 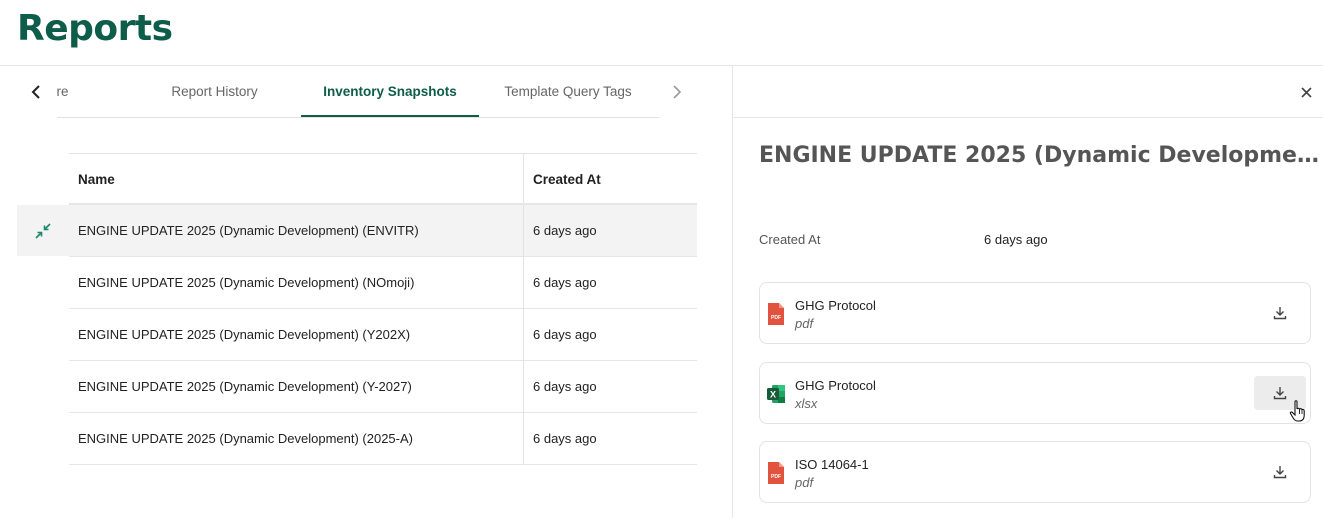 I want to click on chevron-left-icon, so click(x=35, y=92).